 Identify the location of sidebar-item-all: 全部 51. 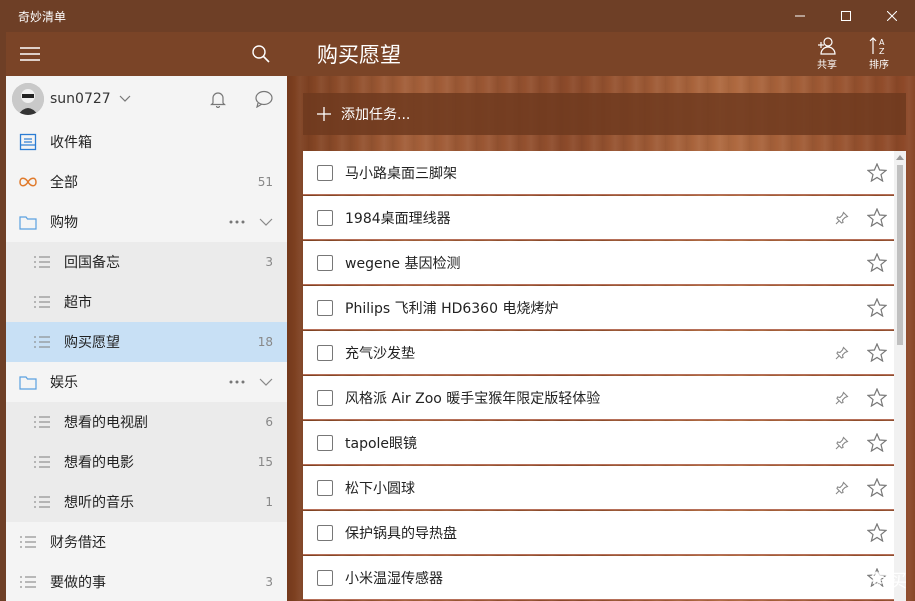
(146, 182).